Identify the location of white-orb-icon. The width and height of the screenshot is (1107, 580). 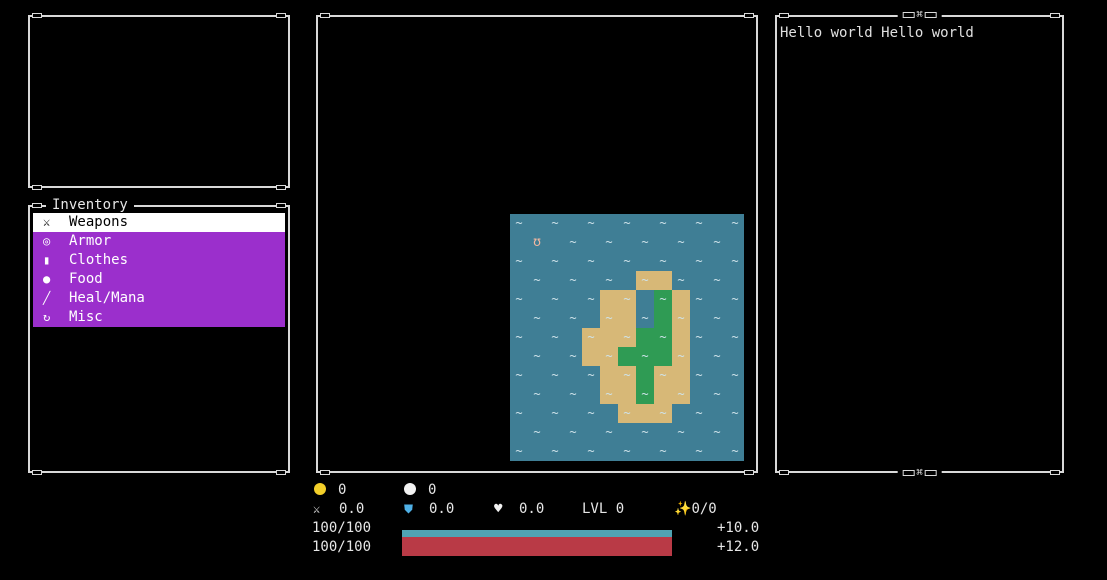
(410, 489).